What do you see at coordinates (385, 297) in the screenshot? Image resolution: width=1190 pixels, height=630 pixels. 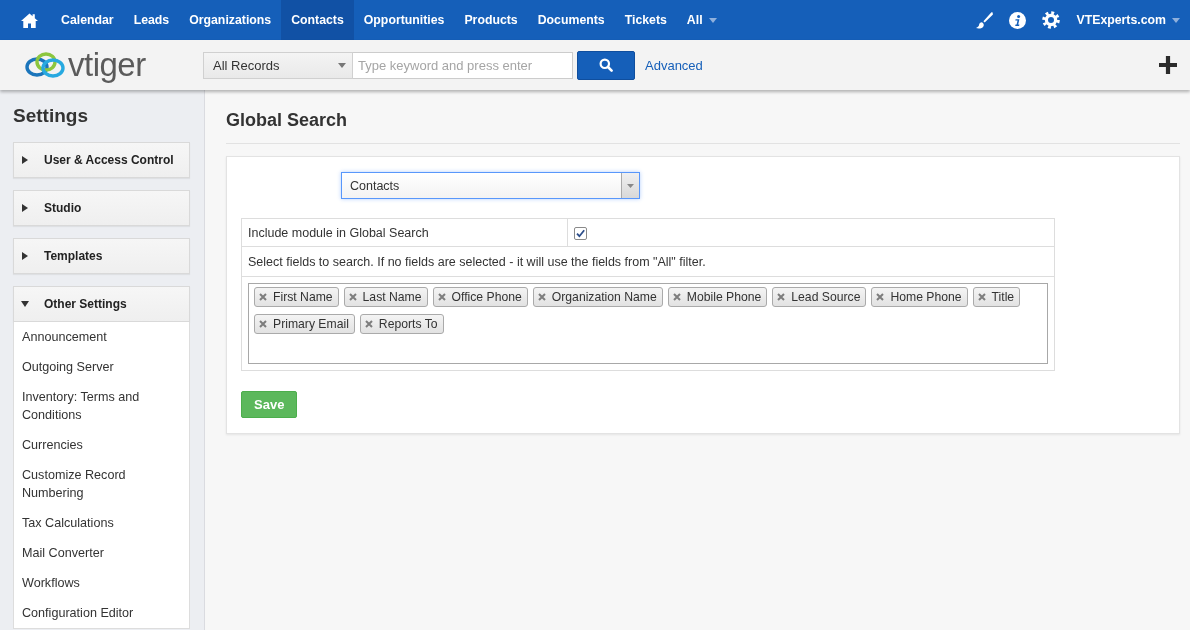 I see `field-tag: Last Name` at bounding box center [385, 297].